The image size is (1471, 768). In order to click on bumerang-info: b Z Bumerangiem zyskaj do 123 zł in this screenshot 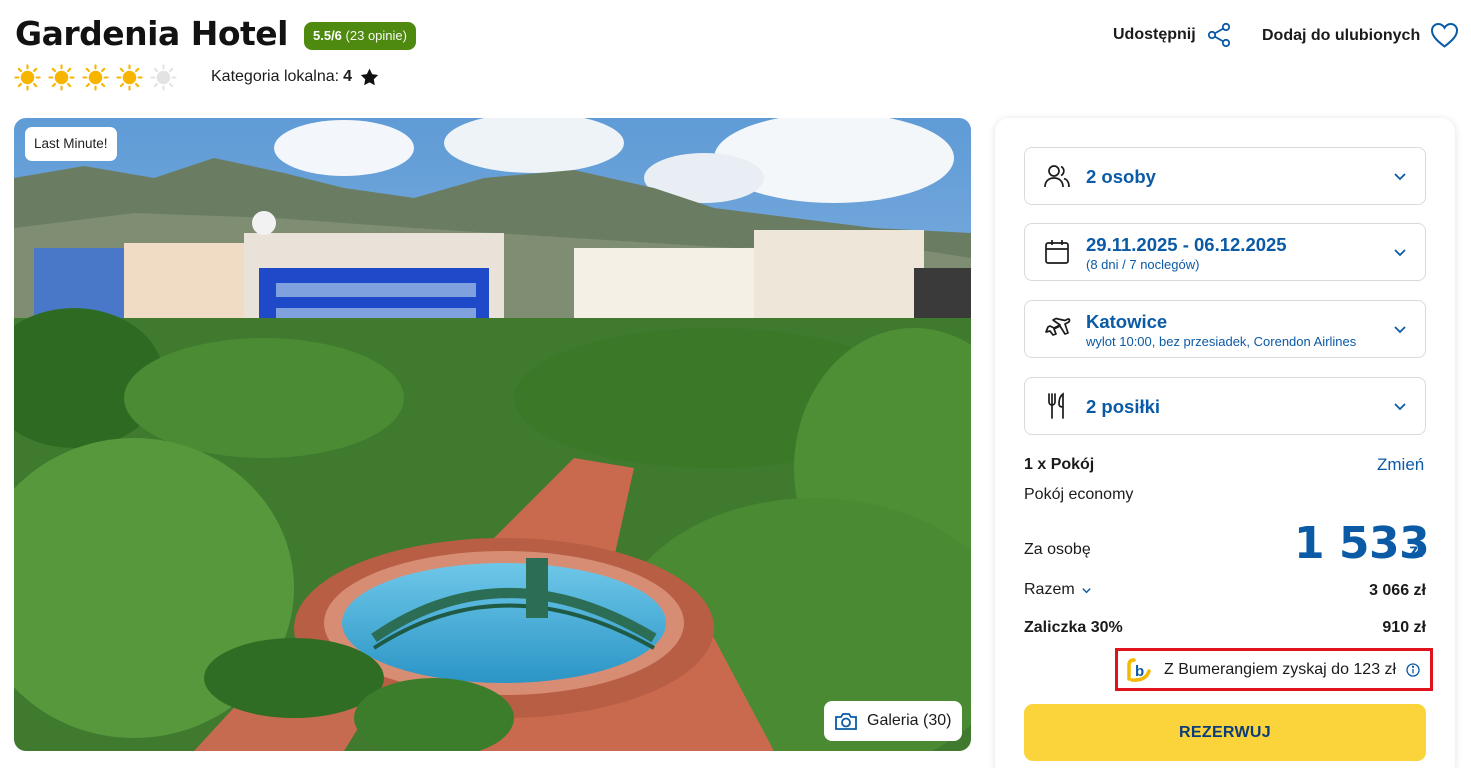, I will do `click(1274, 669)`.